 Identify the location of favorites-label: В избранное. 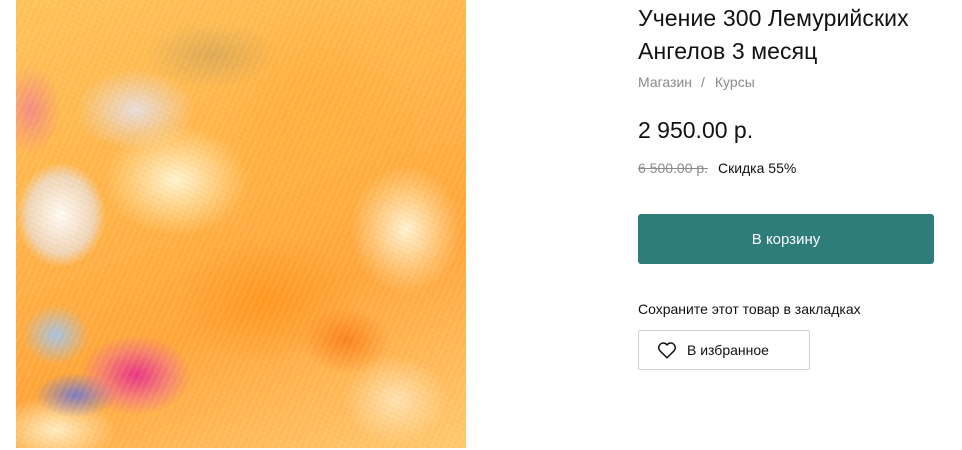
(728, 350).